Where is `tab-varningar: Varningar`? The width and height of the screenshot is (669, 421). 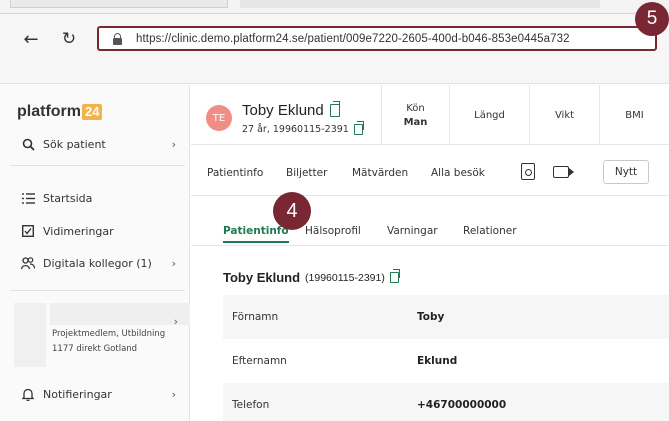
tab-varningar: Varningar is located at coordinates (412, 233).